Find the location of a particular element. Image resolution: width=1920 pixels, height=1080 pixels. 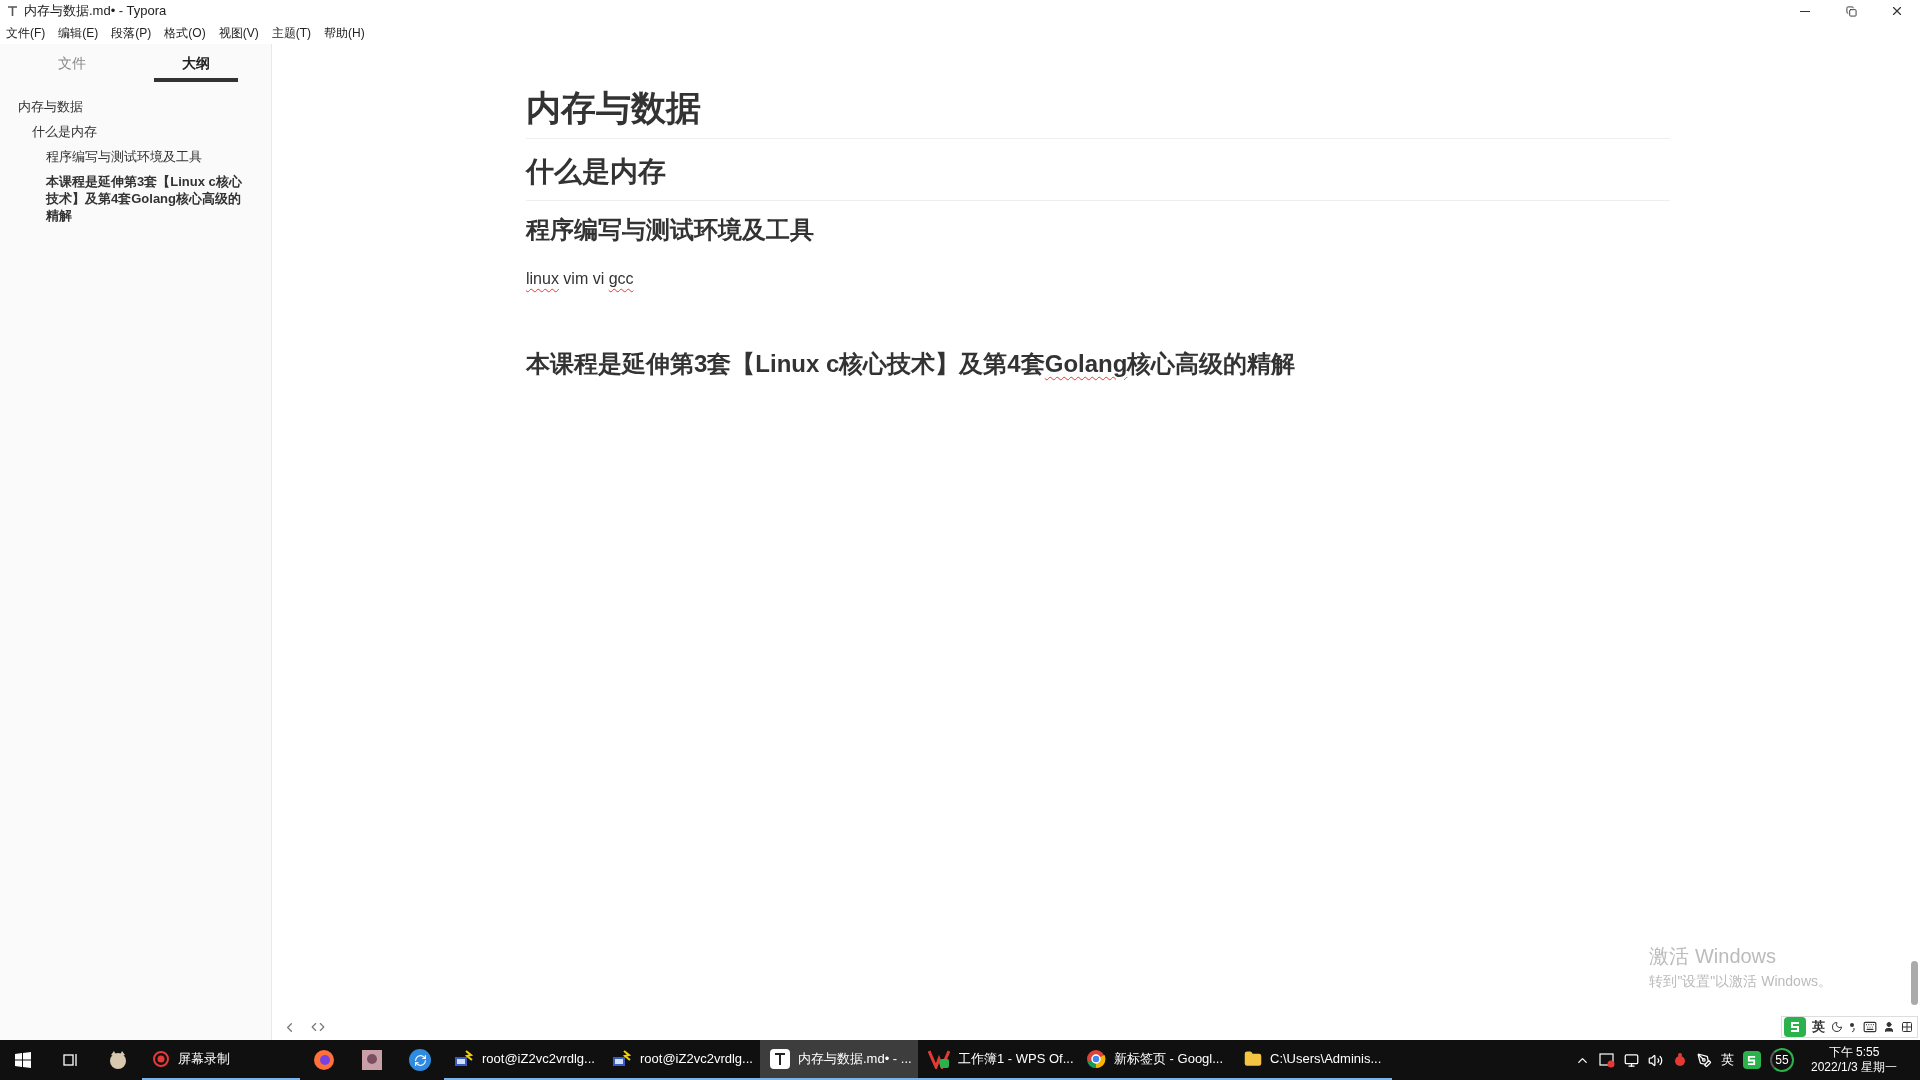

grid-icon is located at coordinates (1907, 1027).